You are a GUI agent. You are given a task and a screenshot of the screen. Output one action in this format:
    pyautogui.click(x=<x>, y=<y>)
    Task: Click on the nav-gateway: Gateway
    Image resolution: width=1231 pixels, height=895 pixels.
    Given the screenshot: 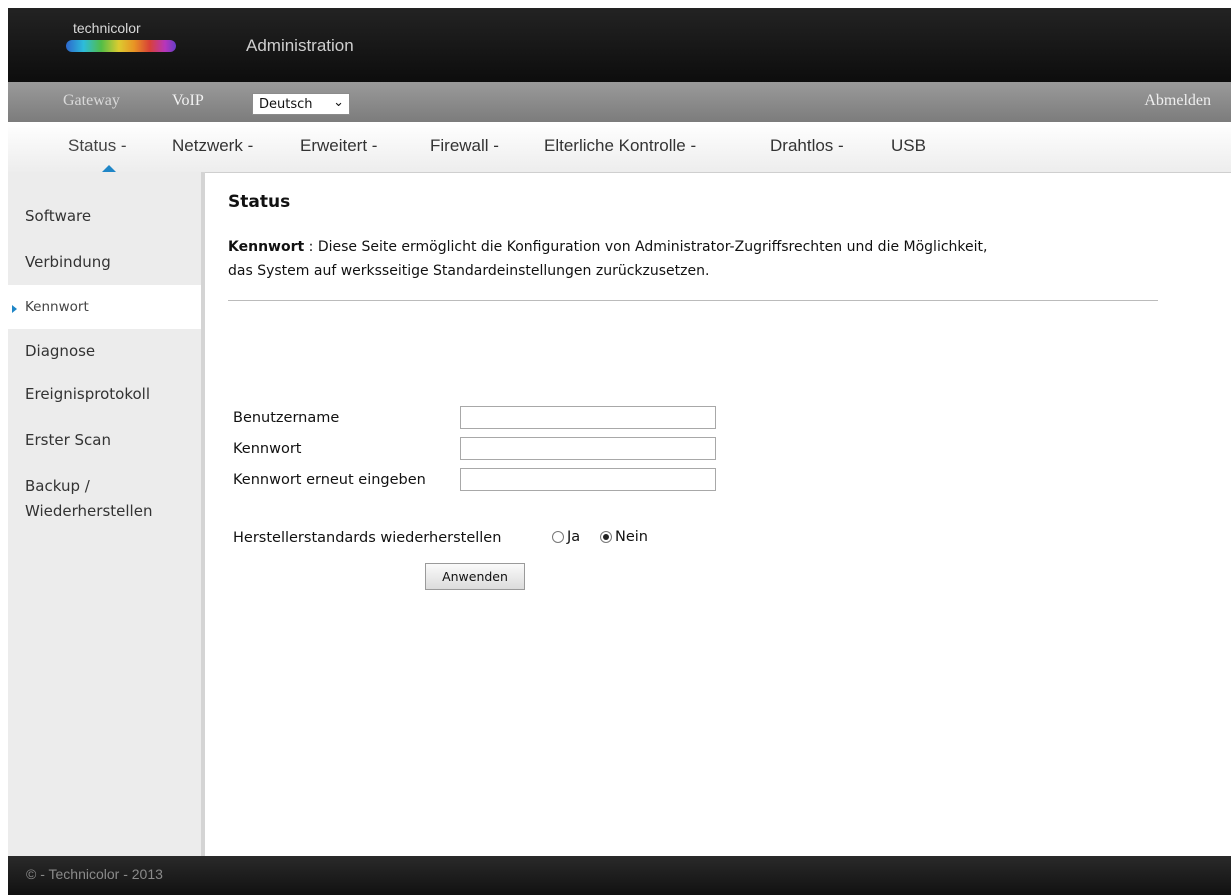 What is the action you would take?
    pyautogui.click(x=91, y=101)
    